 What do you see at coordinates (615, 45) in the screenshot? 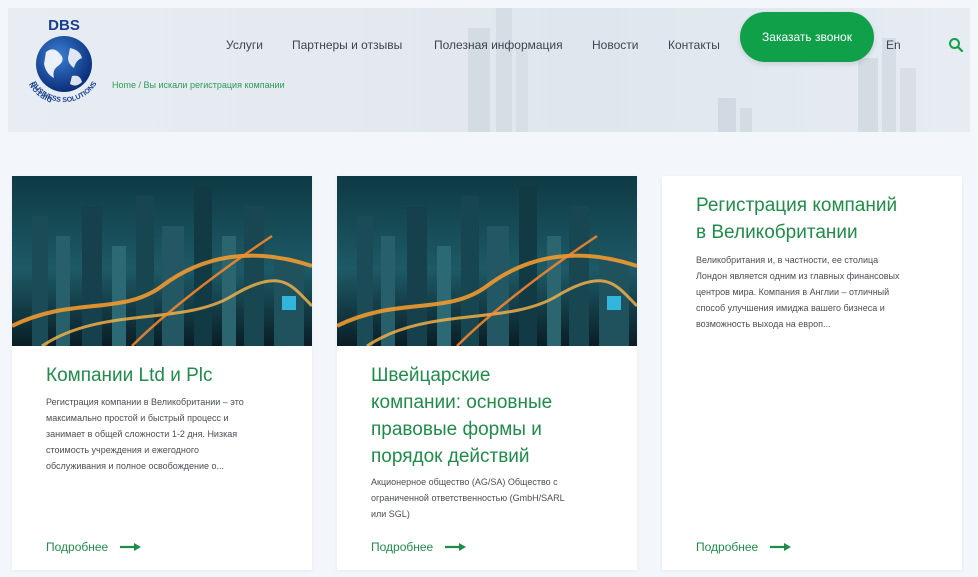
I see `nav-item-news: Новости` at bounding box center [615, 45].